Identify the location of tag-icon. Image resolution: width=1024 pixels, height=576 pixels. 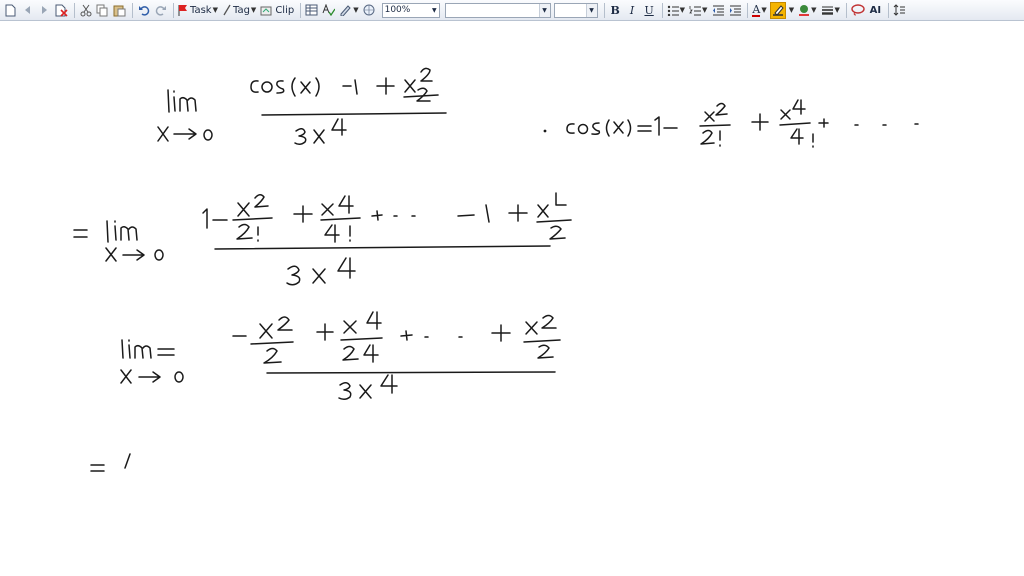
(227, 10).